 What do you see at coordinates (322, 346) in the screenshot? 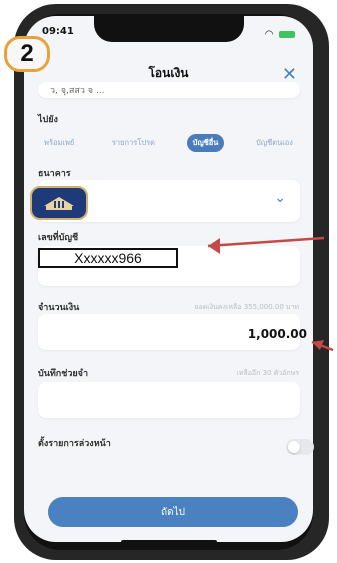
I see `annotation-arrow-amount` at bounding box center [322, 346].